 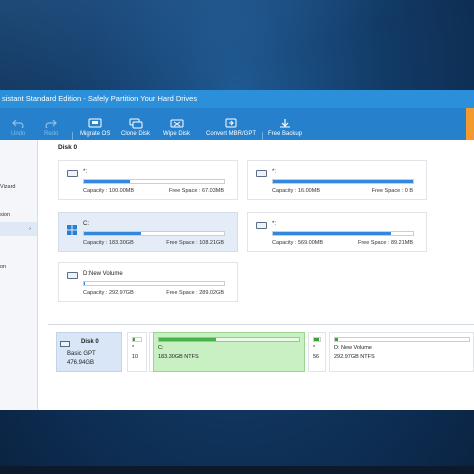 I want to click on partition-capacity: Capacity : 569.00MB, so click(x=298, y=243).